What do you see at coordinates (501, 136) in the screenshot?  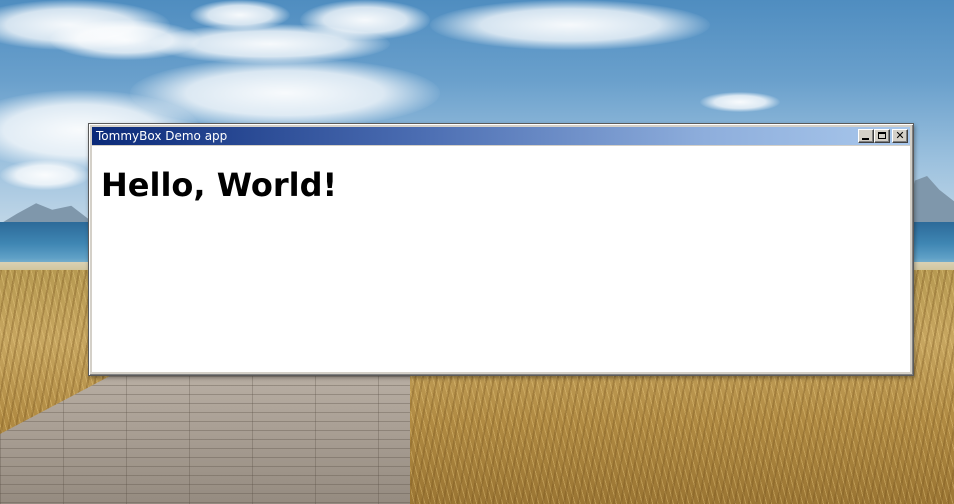 I see `window-titlebar: TommyBox Demo app ✕` at bounding box center [501, 136].